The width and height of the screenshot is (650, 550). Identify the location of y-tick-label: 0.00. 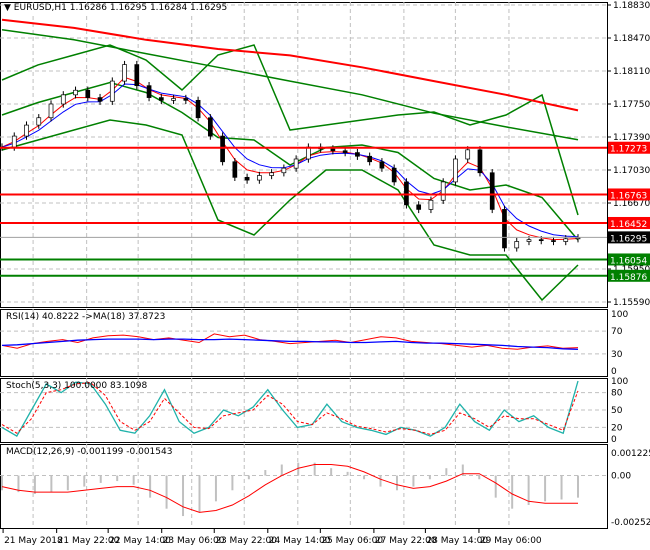
(621, 477).